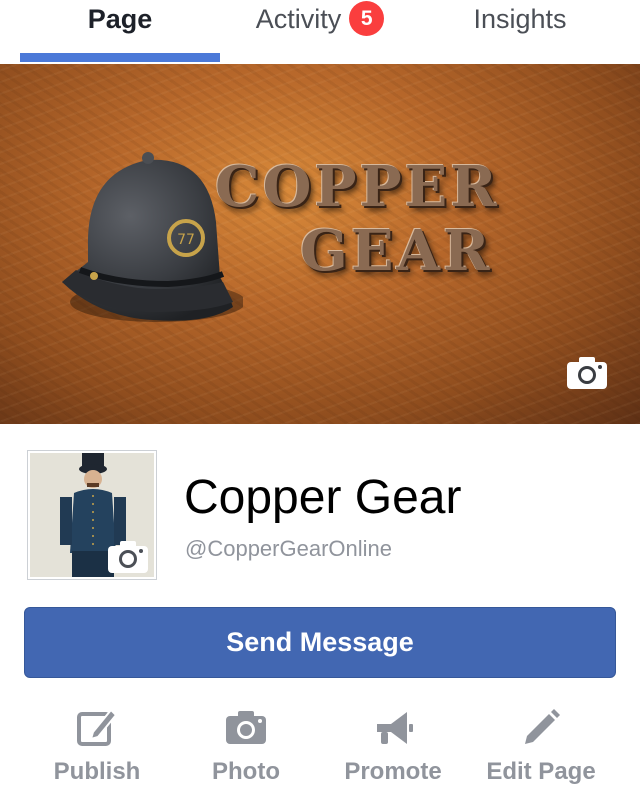 The image size is (640, 800). What do you see at coordinates (393, 771) in the screenshot?
I see `promote-label: Promote` at bounding box center [393, 771].